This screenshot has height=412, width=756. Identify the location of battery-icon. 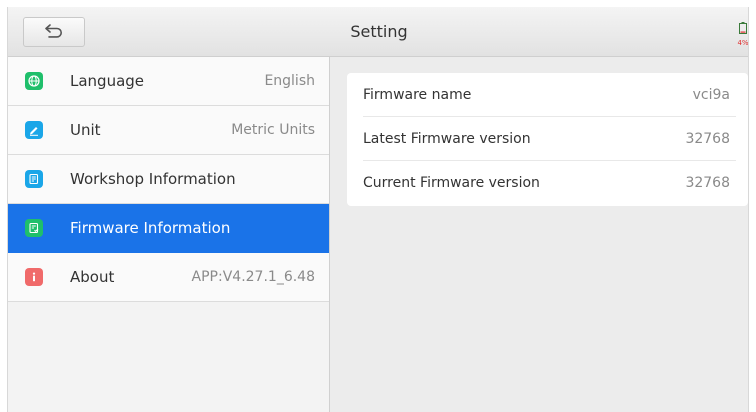
(743, 28).